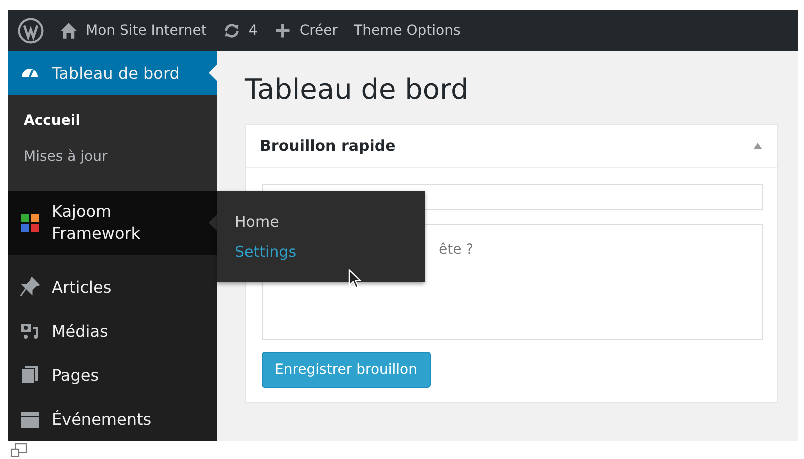 Image resolution: width=804 pixels, height=459 pixels. What do you see at coordinates (456, 250) in the screenshot?
I see `content-placeholder: ête ?` at bounding box center [456, 250].